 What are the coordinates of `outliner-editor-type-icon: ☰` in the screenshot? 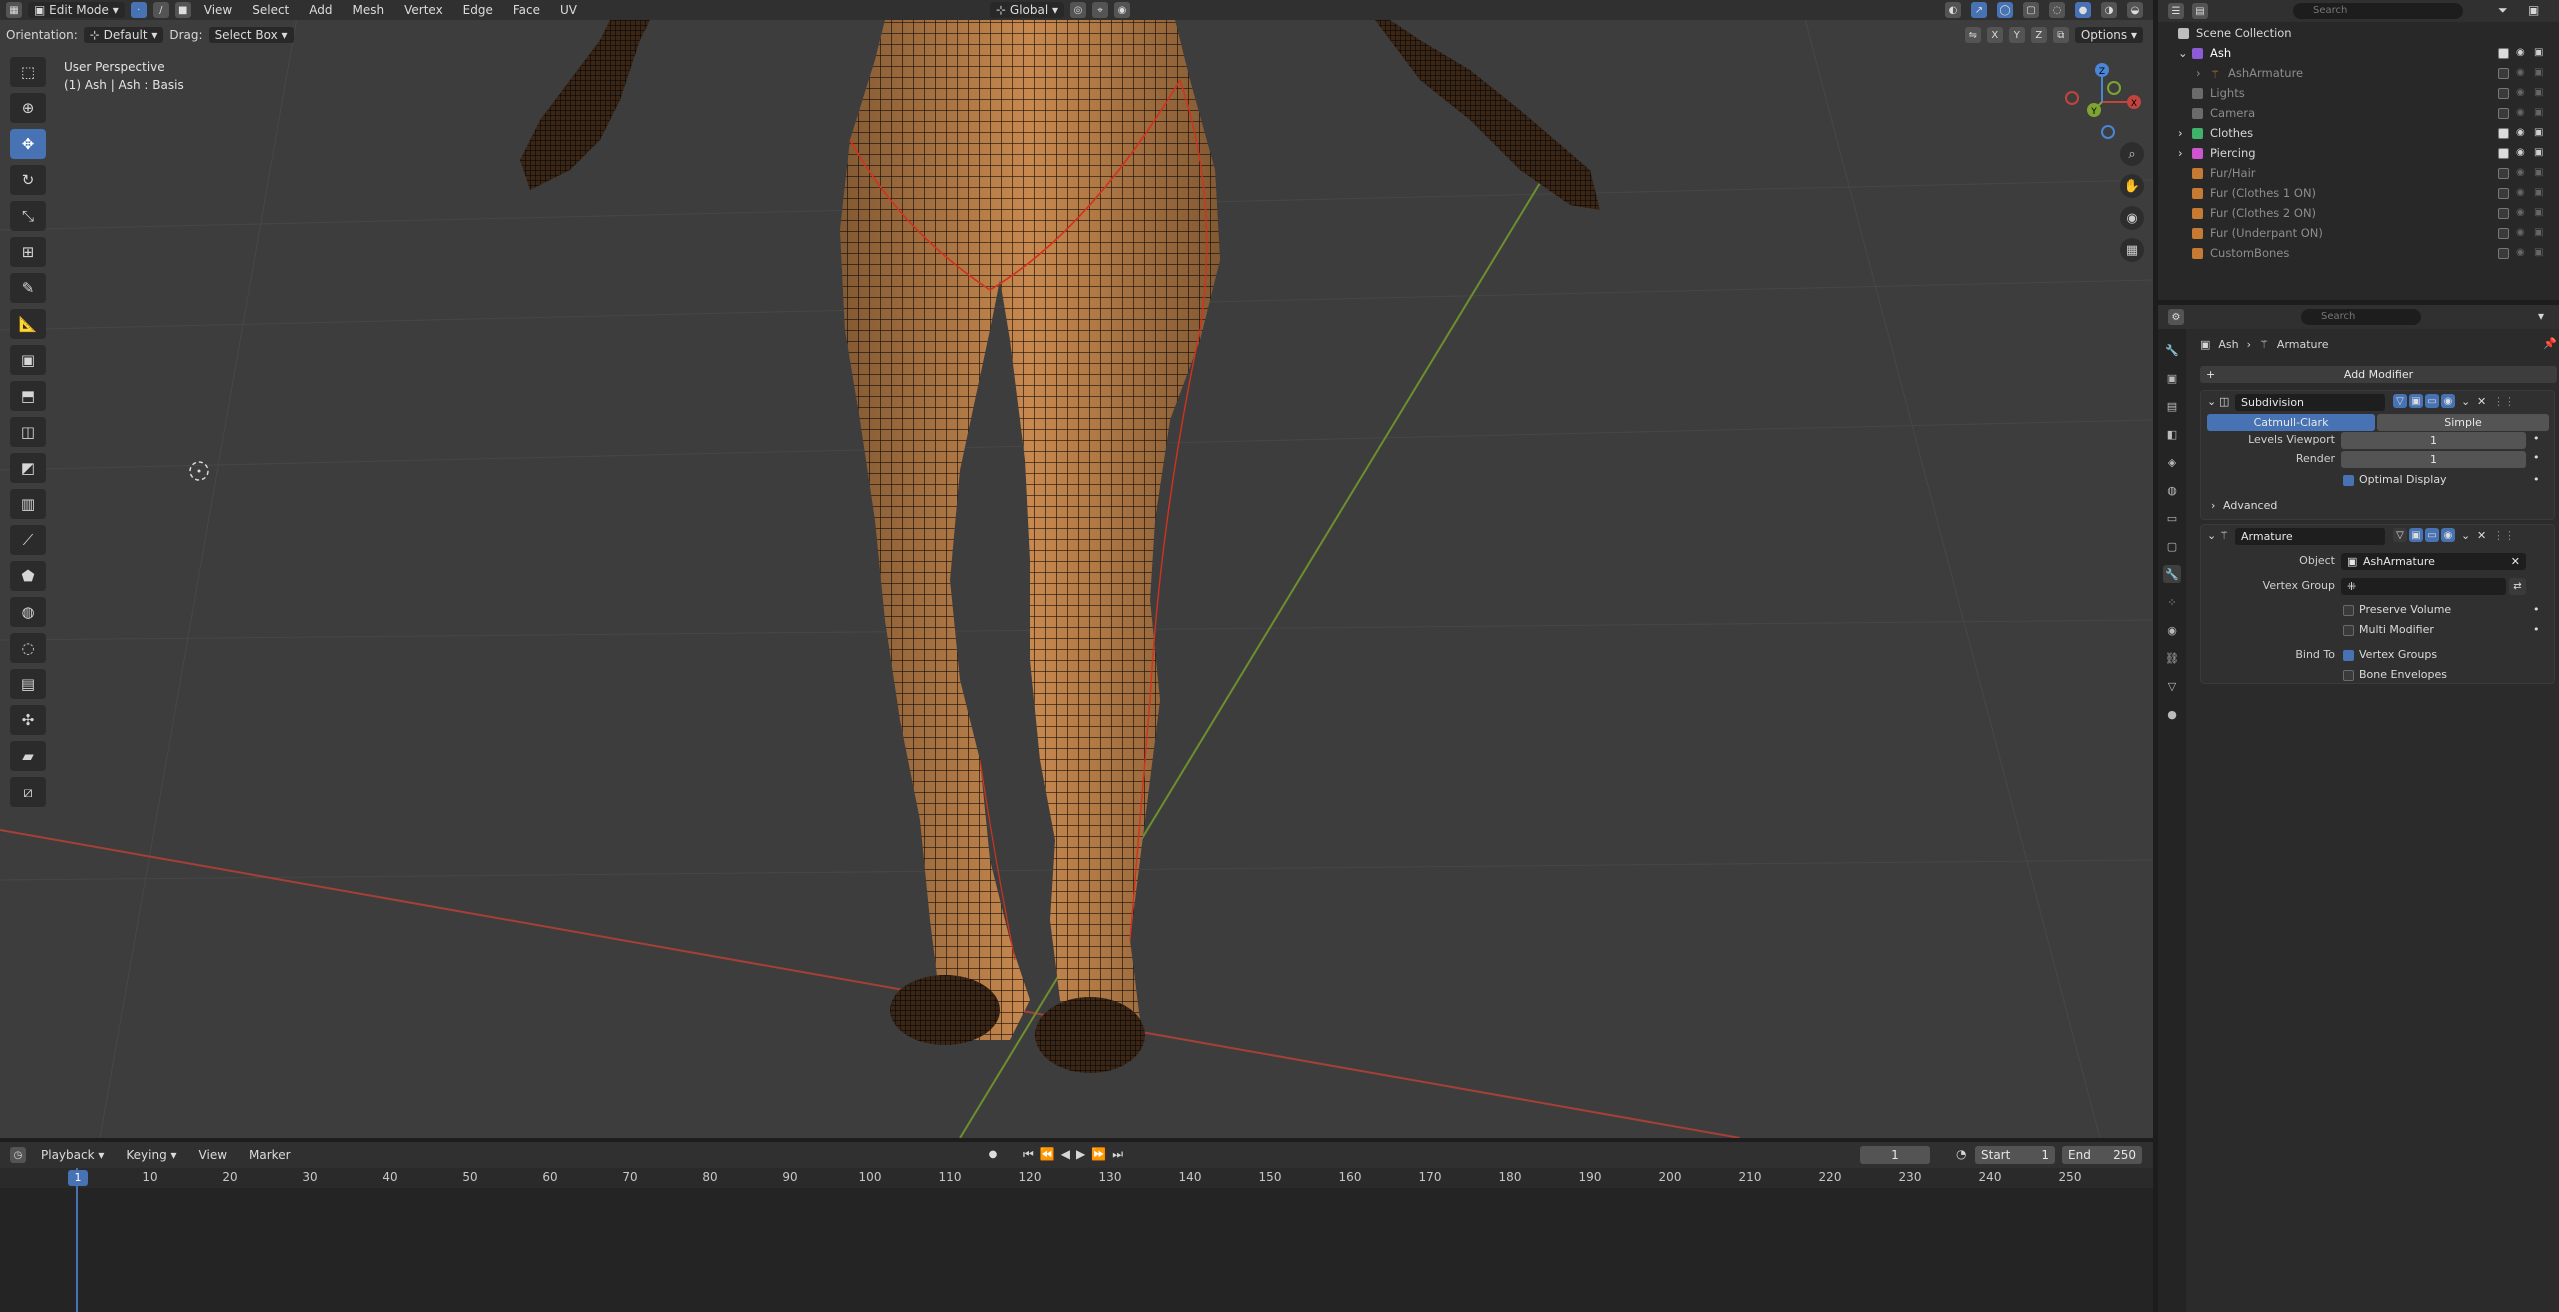 It's located at (2176, 11).